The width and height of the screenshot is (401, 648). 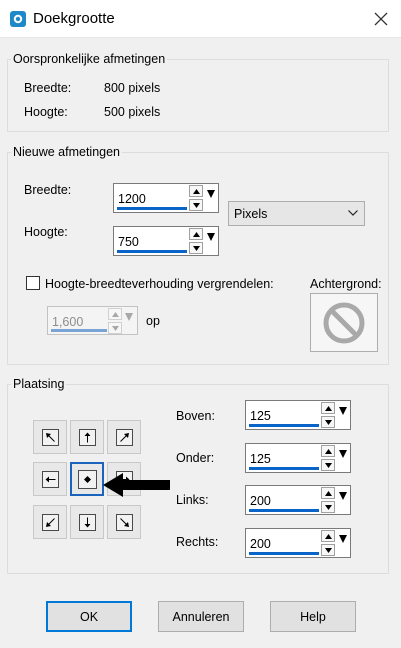 I want to click on anchor-top-right-button, so click(x=124, y=437).